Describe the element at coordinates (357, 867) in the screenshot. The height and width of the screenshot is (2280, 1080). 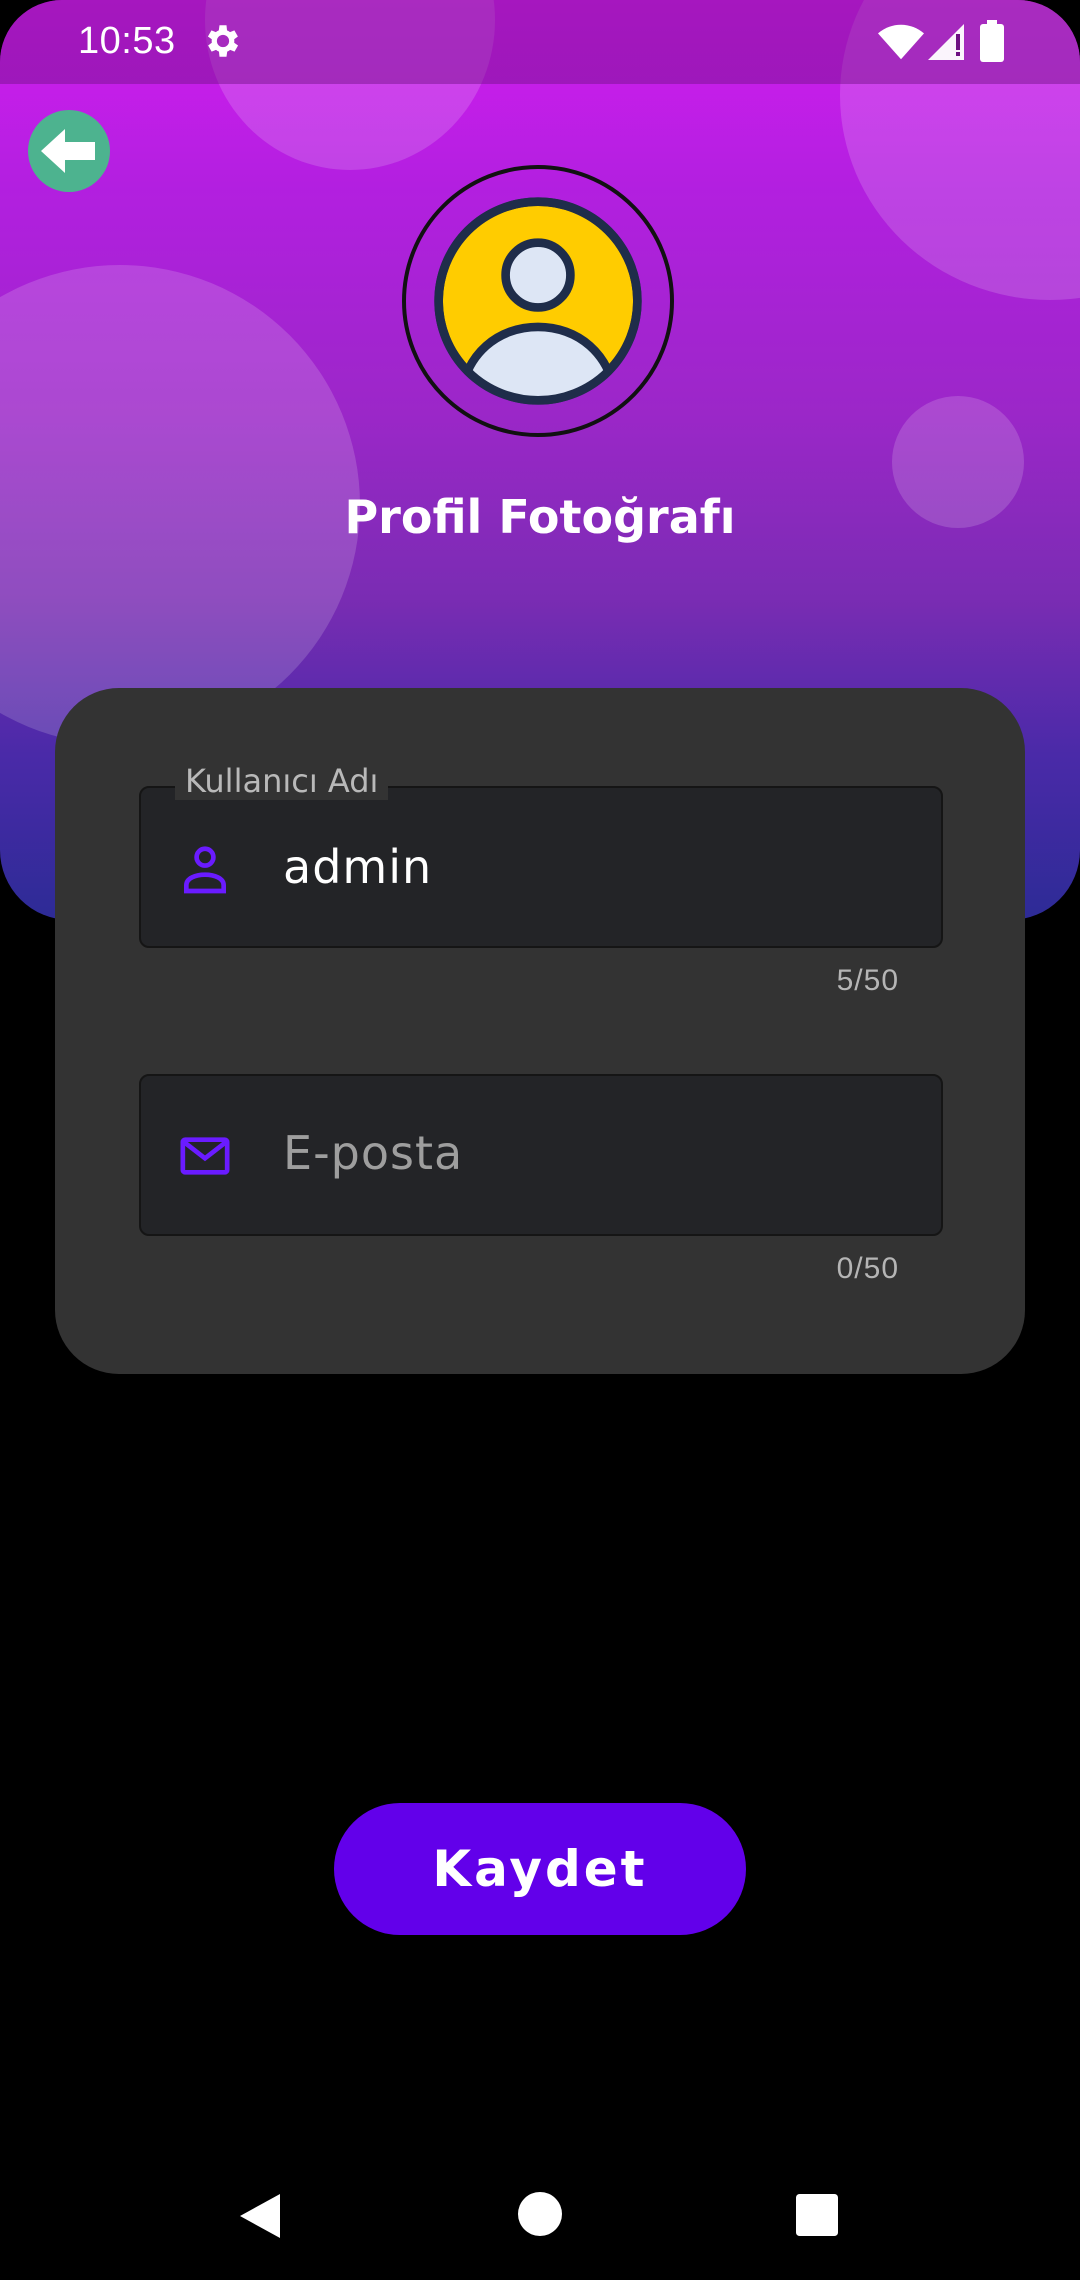
I see `username-input: admin` at that location.